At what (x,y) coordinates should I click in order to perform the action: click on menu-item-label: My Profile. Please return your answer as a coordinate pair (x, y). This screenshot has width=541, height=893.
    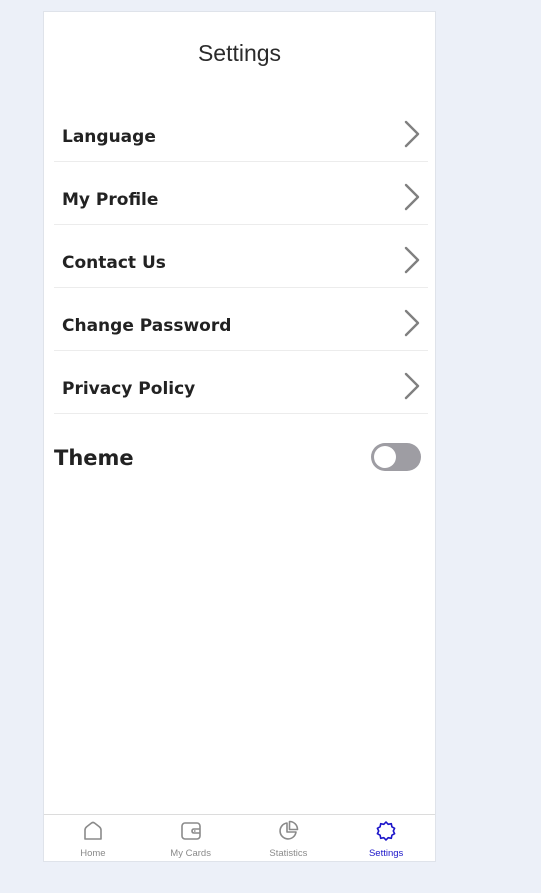
    Looking at the image, I should click on (110, 200).